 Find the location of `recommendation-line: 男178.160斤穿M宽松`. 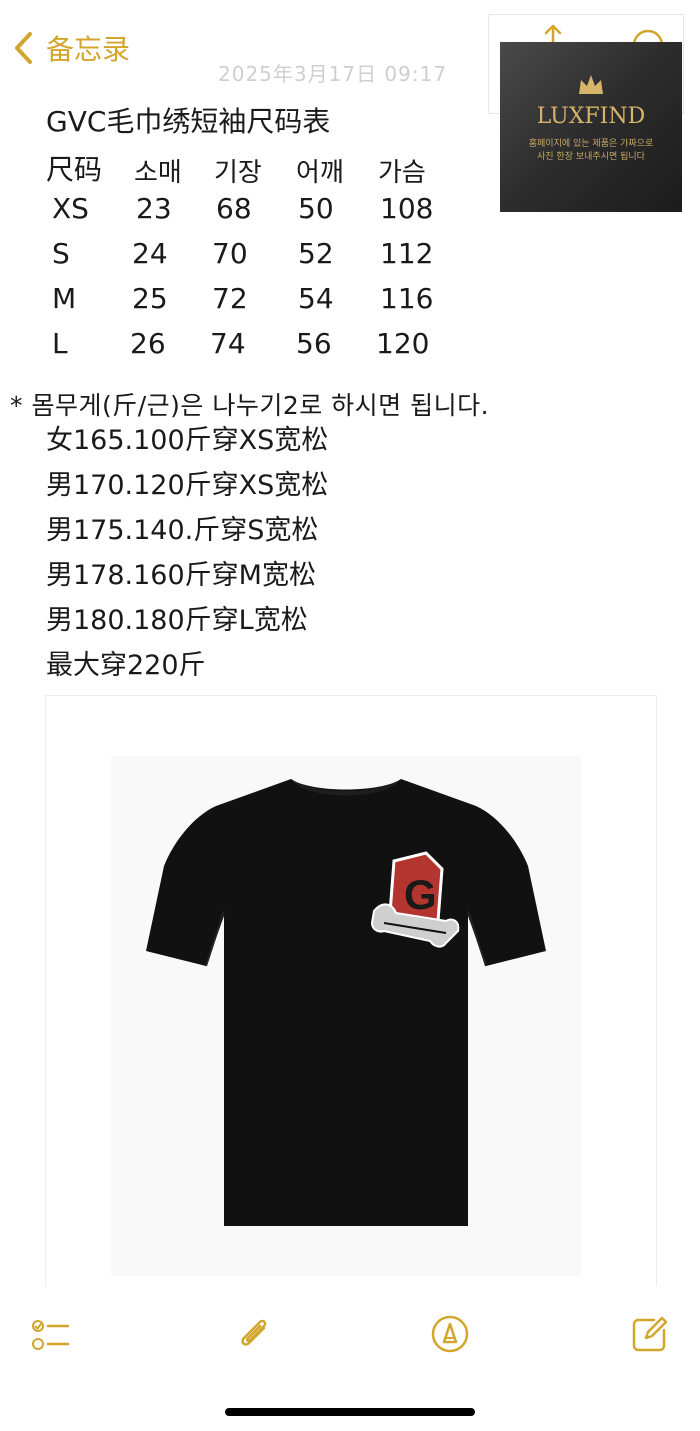

recommendation-line: 男178.160斤穿M宽松 is located at coordinates (181, 575).